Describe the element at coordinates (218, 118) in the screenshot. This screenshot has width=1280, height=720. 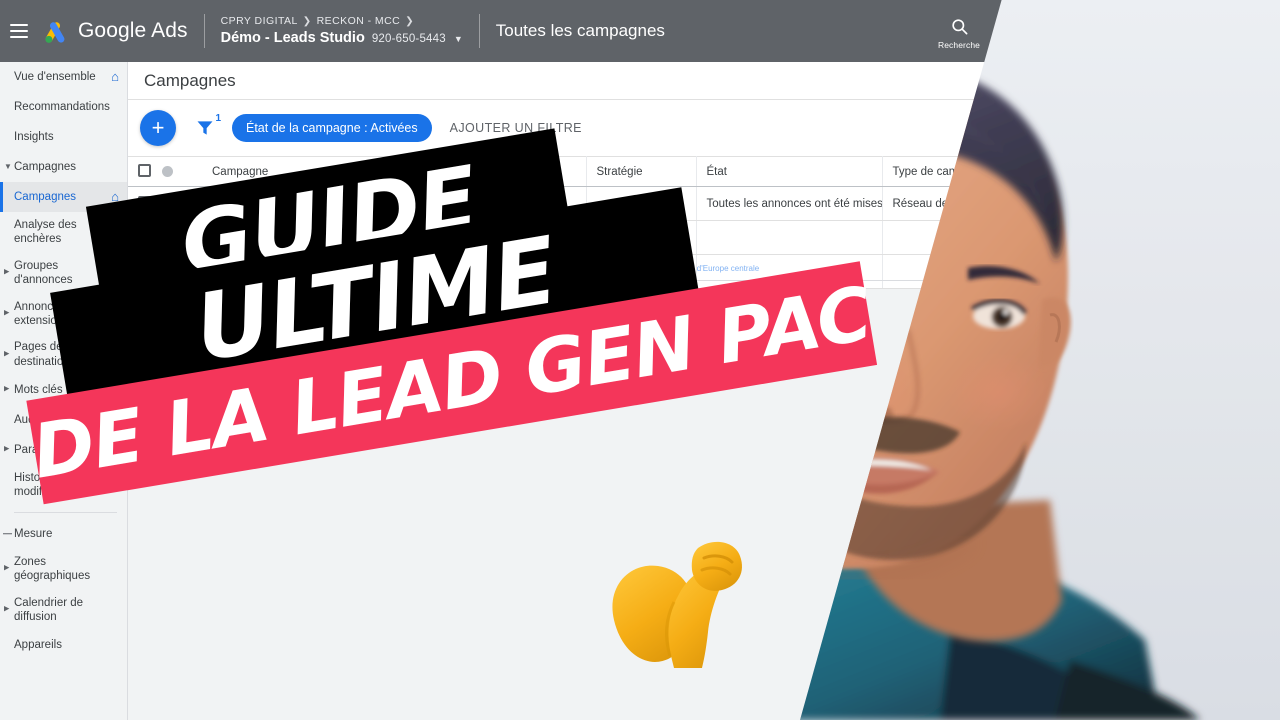
I see `filter-count-badge: 1` at that location.